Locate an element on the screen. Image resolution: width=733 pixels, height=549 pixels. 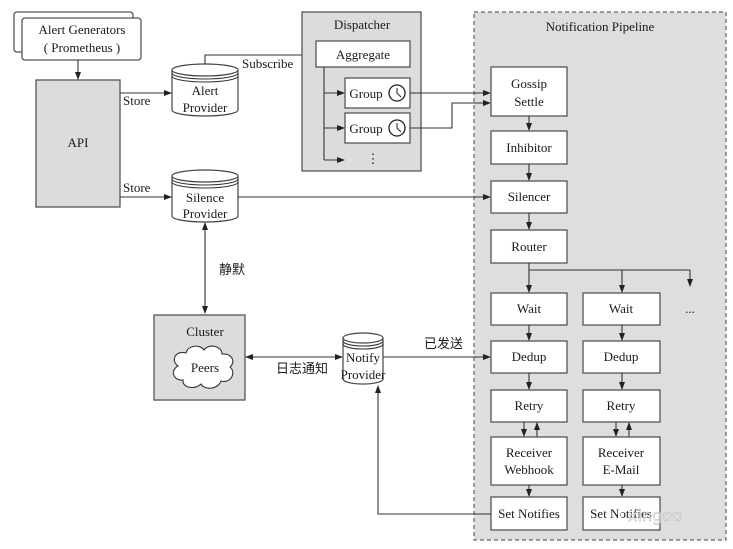
alert-generators-label: Alert Generators is located at coordinates (82, 29).